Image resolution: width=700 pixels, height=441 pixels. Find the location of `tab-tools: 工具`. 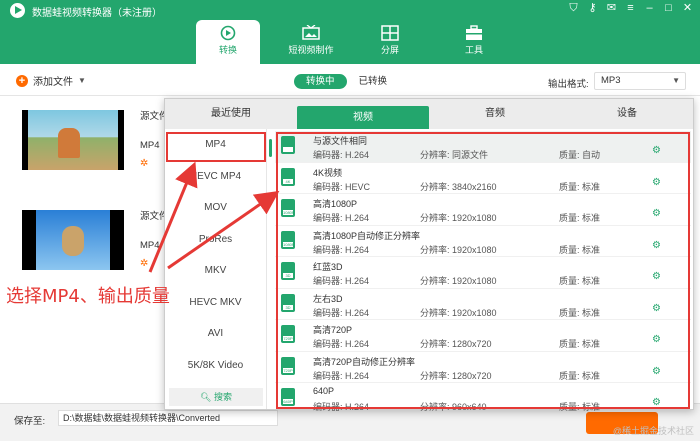

tab-tools: 工具 is located at coordinates (474, 42).